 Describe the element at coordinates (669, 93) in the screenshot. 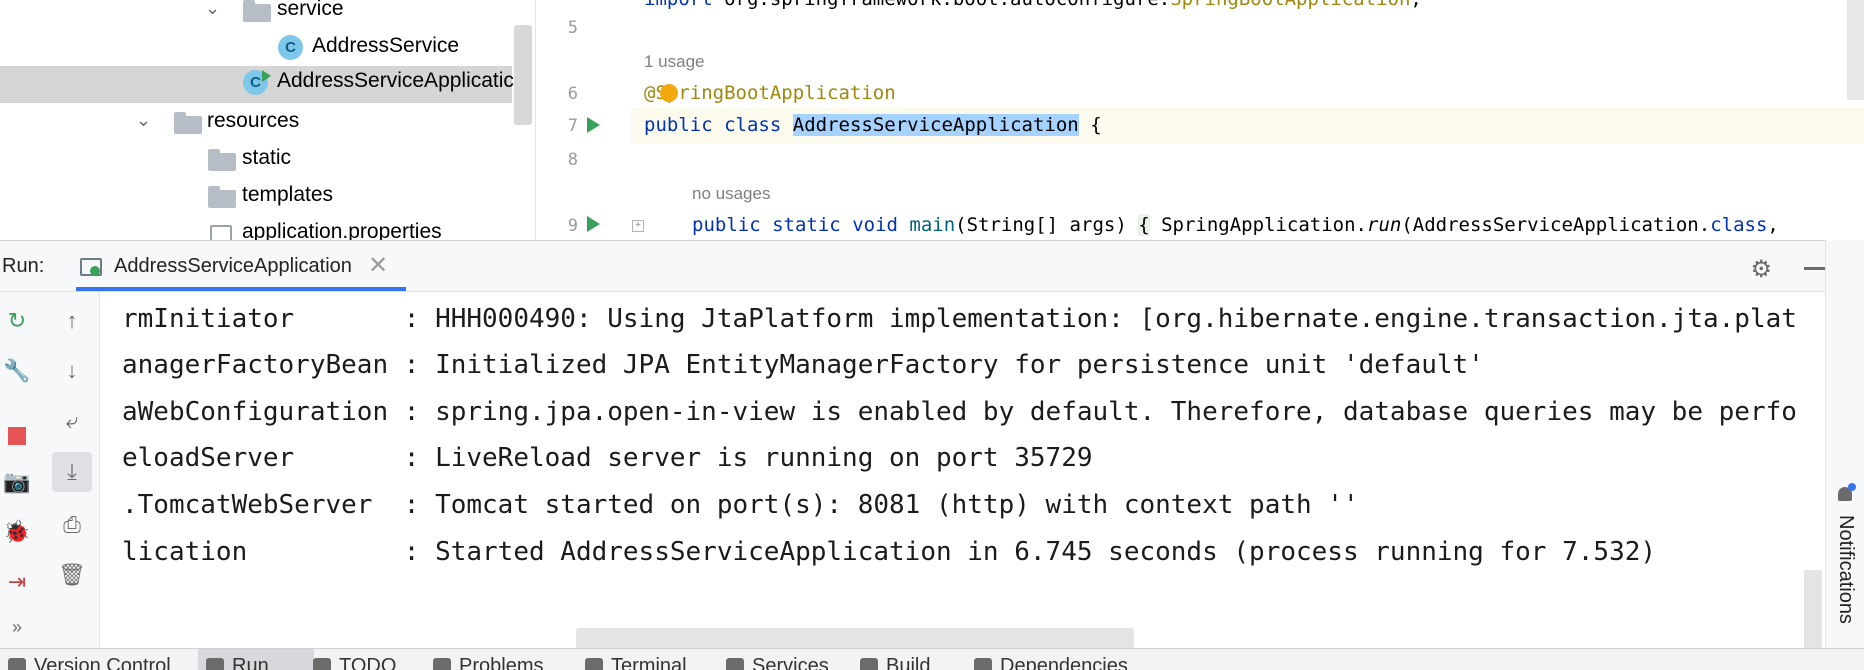

I see `lightbulb-icon` at that location.